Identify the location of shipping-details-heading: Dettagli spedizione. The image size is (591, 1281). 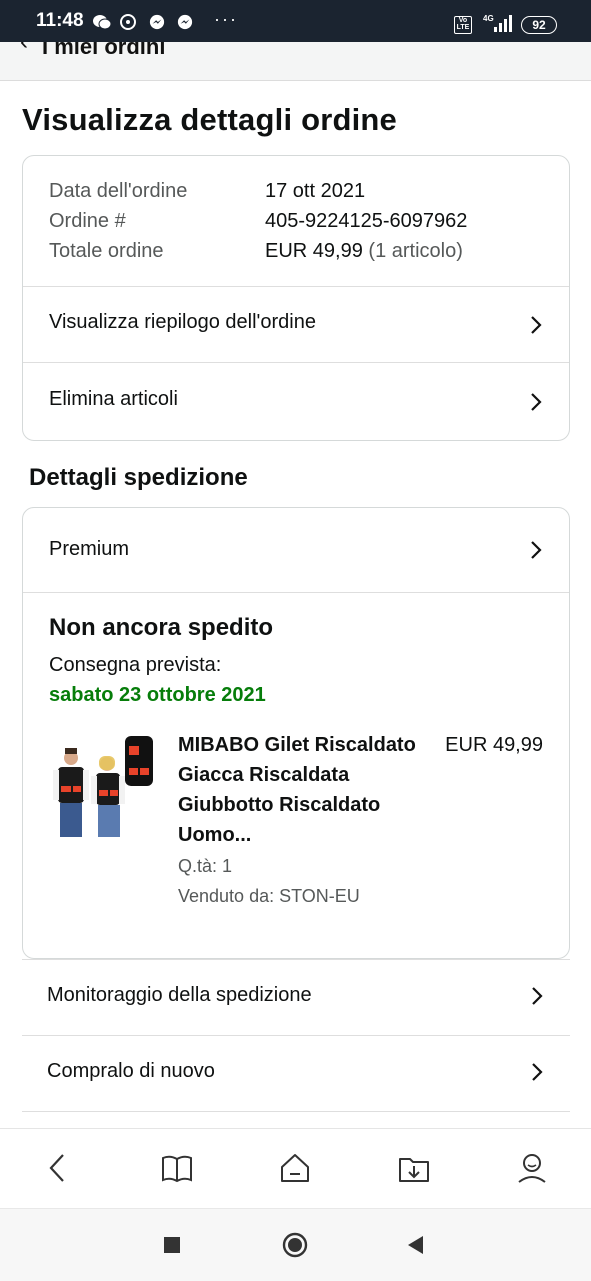
(138, 477).